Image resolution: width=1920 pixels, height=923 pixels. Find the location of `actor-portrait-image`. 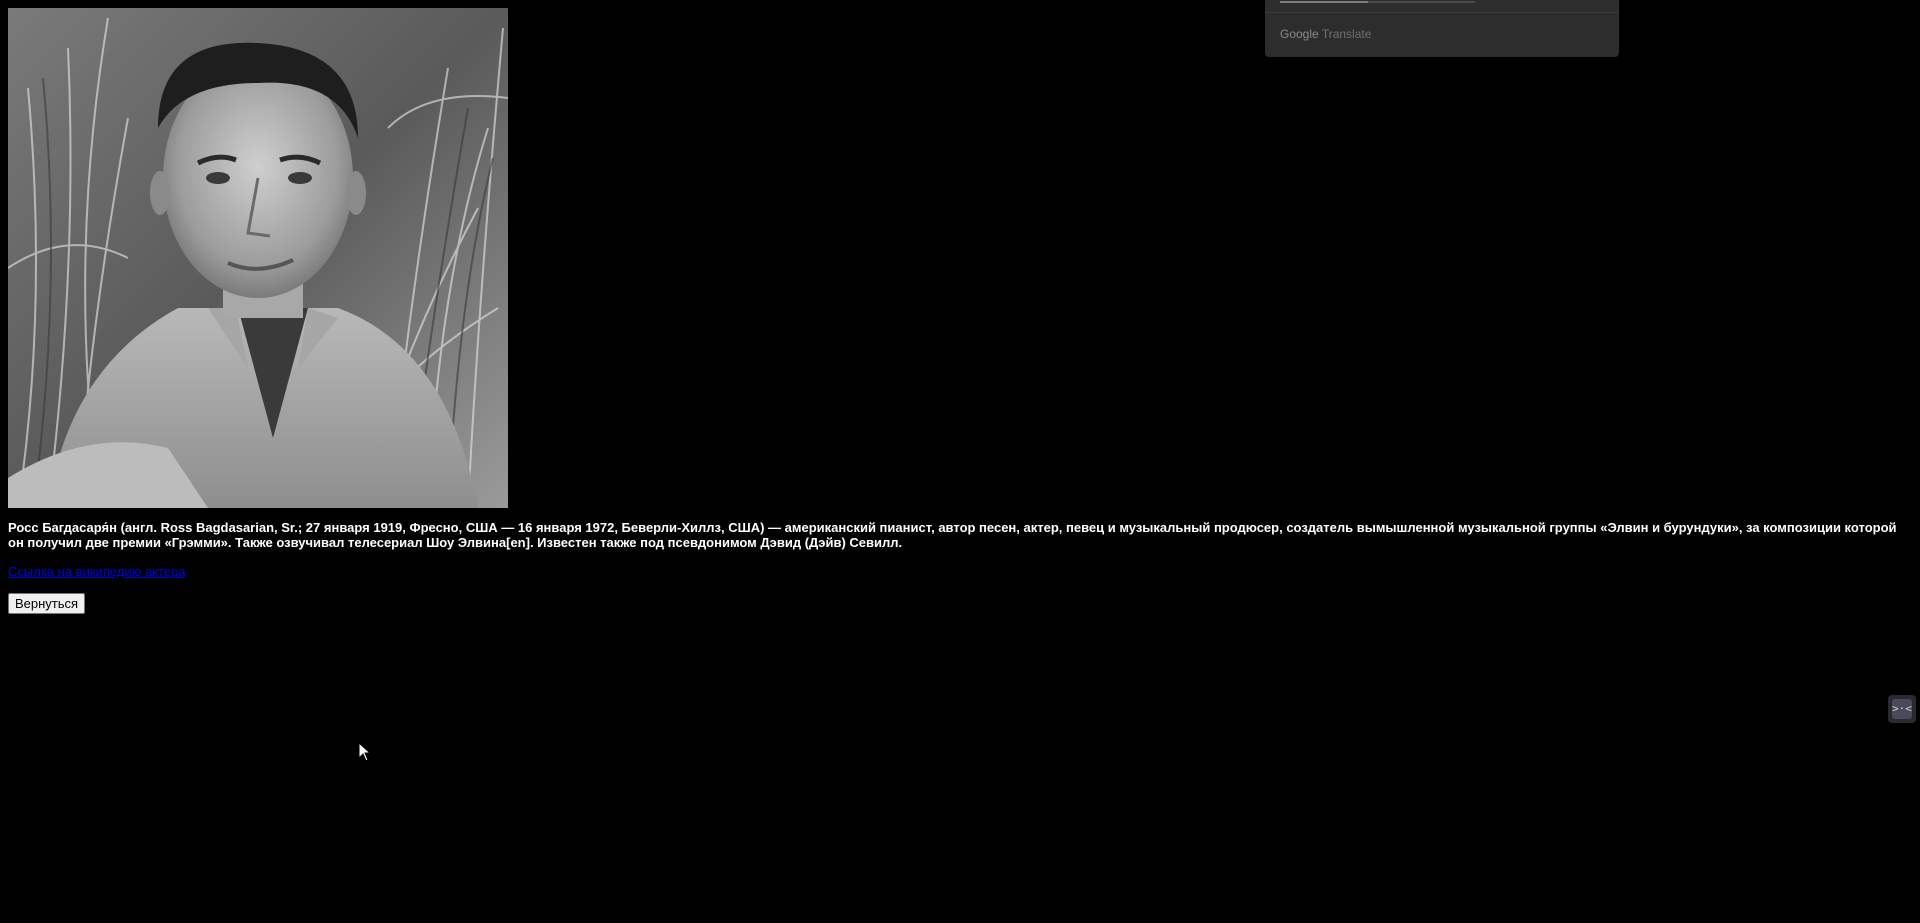

actor-portrait-image is located at coordinates (258, 258).